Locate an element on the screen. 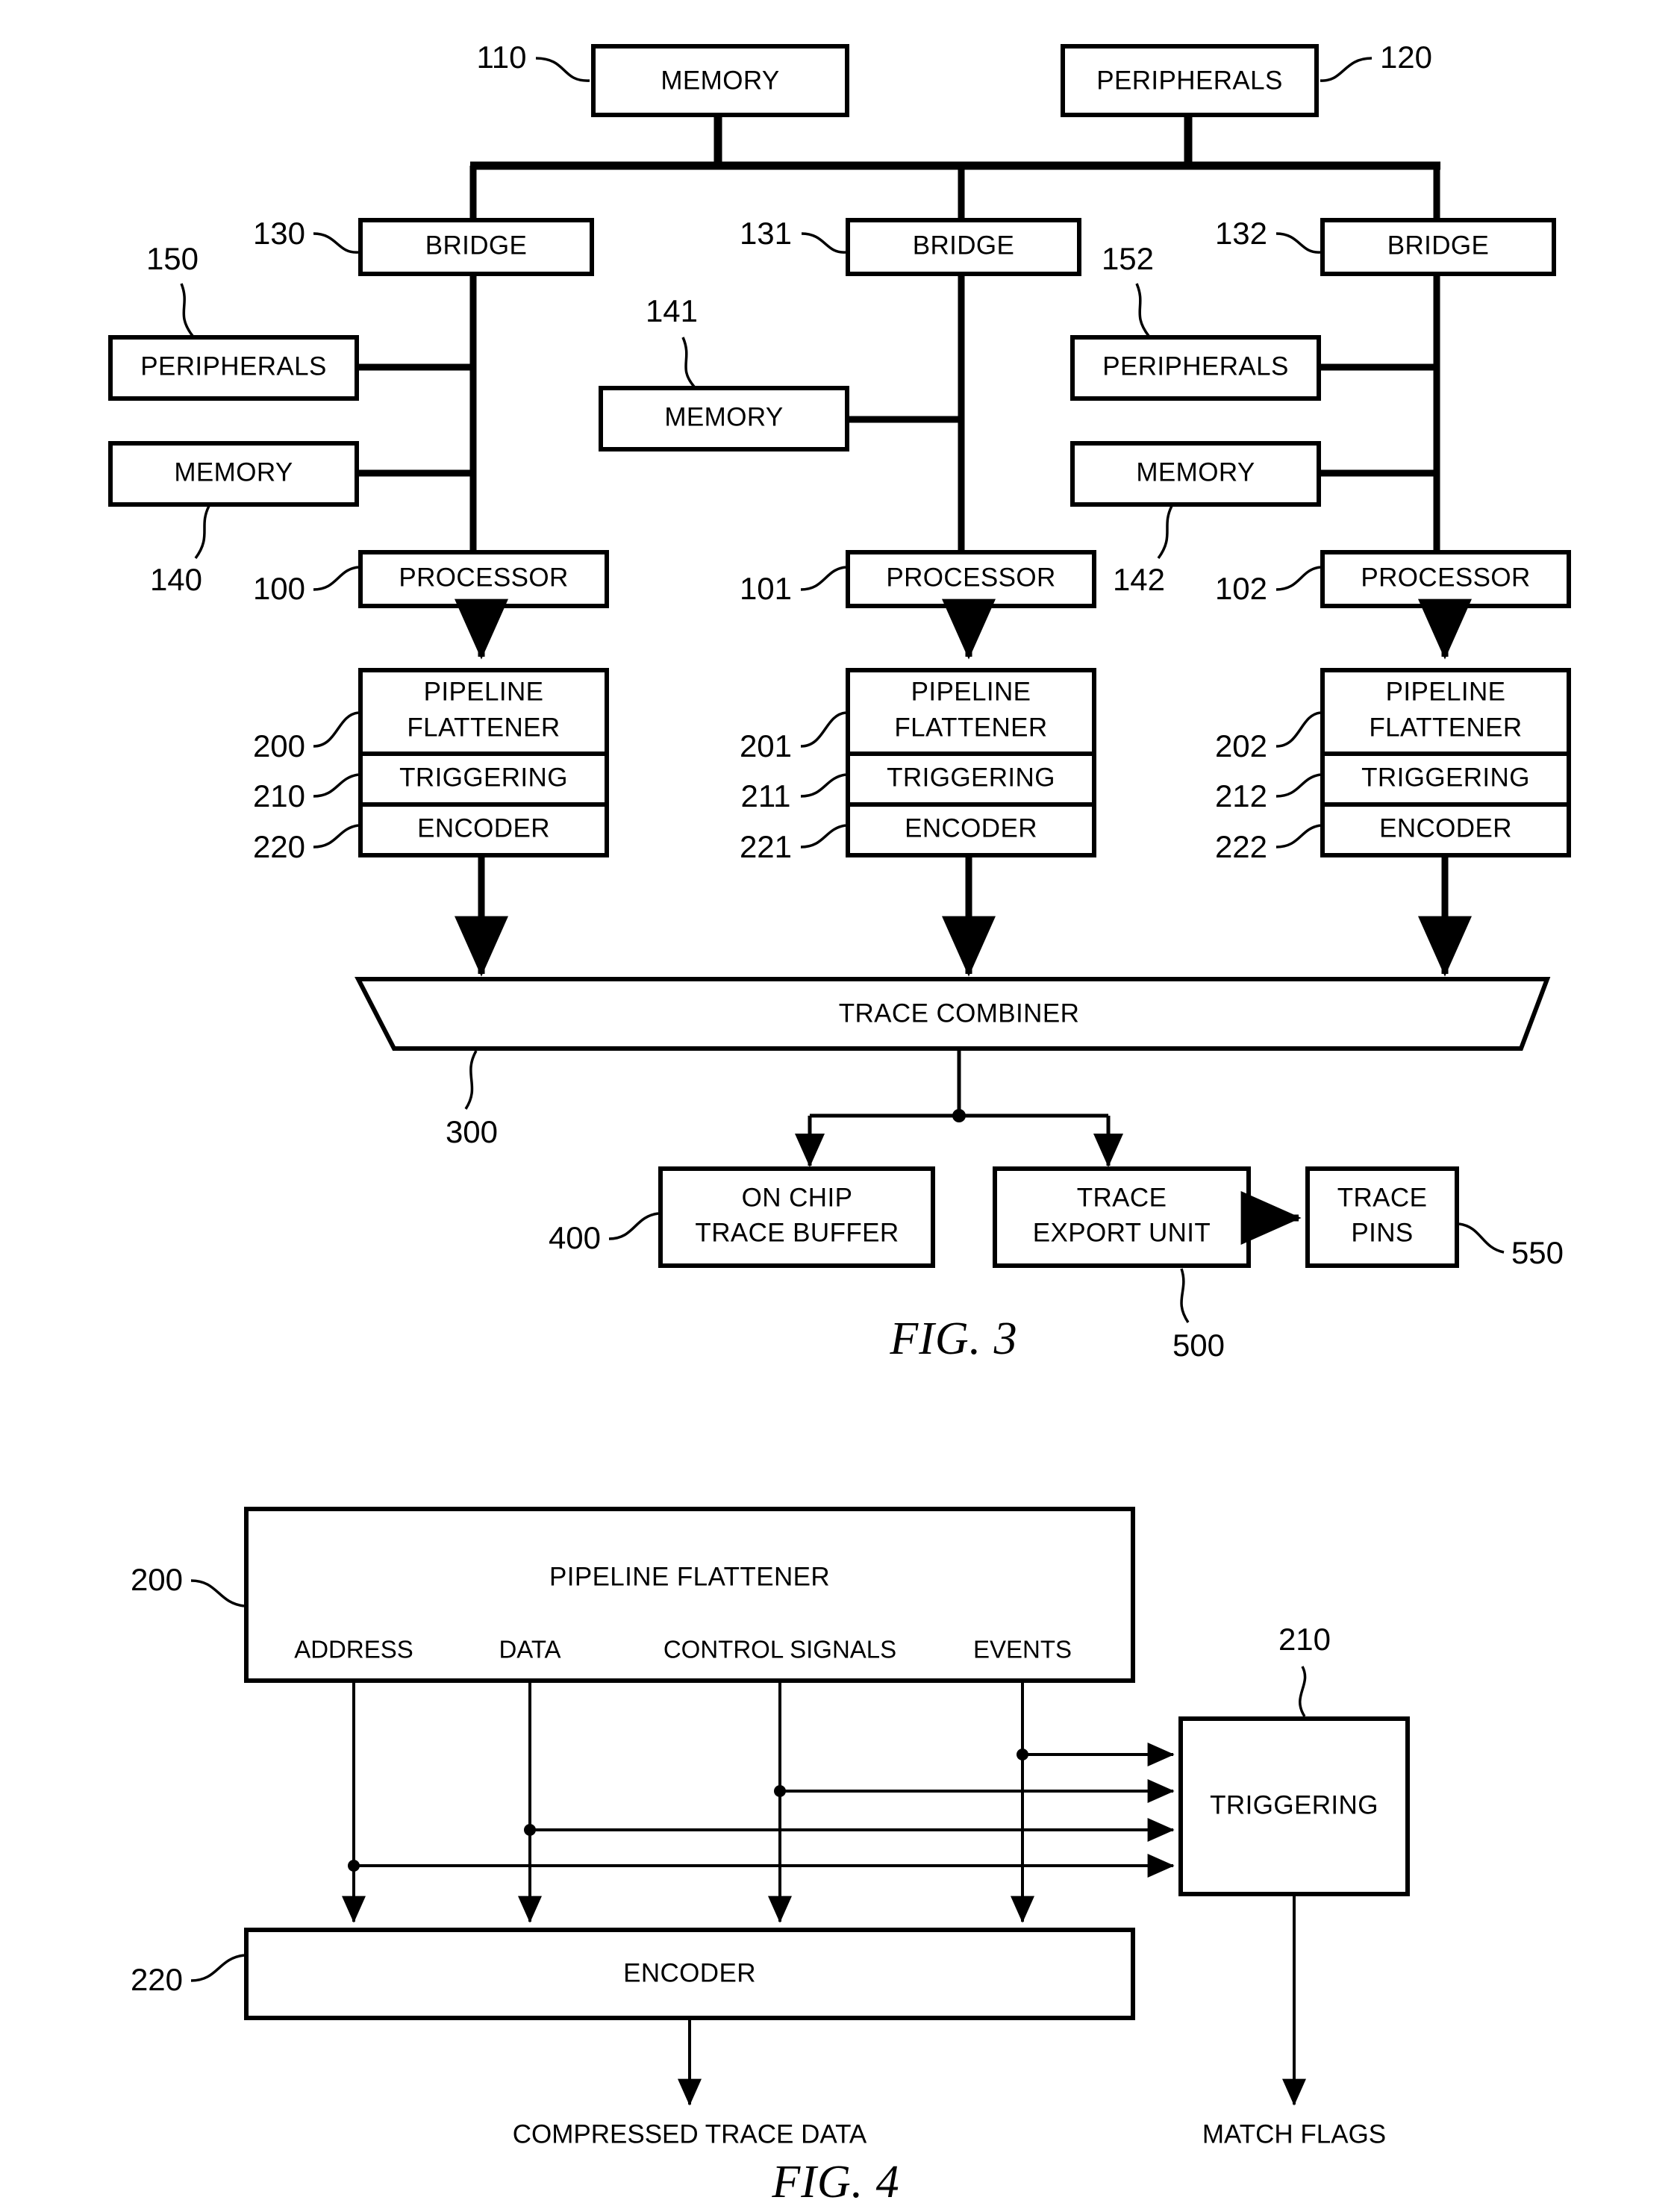 This screenshot has height=2206, width=1680. fig4-junction-dot-address is located at coordinates (354, 1866).